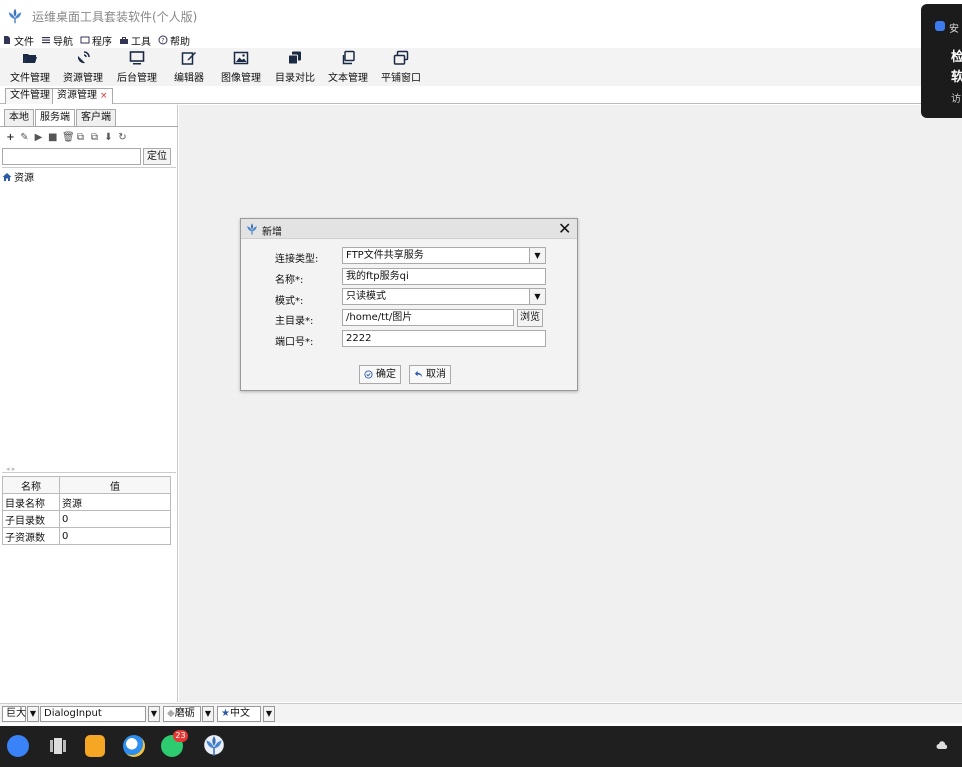  What do you see at coordinates (564, 229) in the screenshot?
I see `close-icon: ✕` at bounding box center [564, 229].